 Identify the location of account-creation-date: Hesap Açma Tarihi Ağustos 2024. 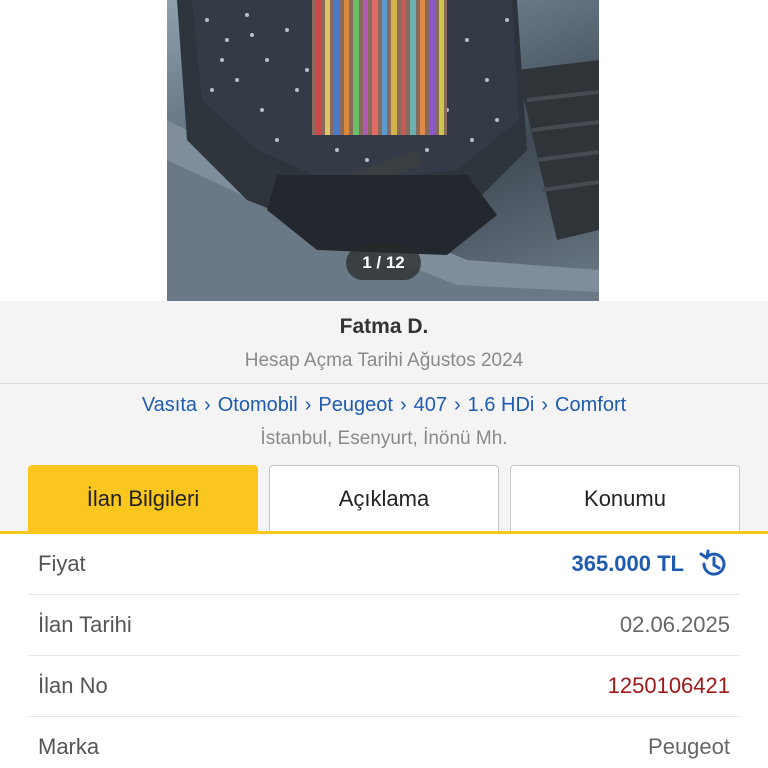
(384, 360).